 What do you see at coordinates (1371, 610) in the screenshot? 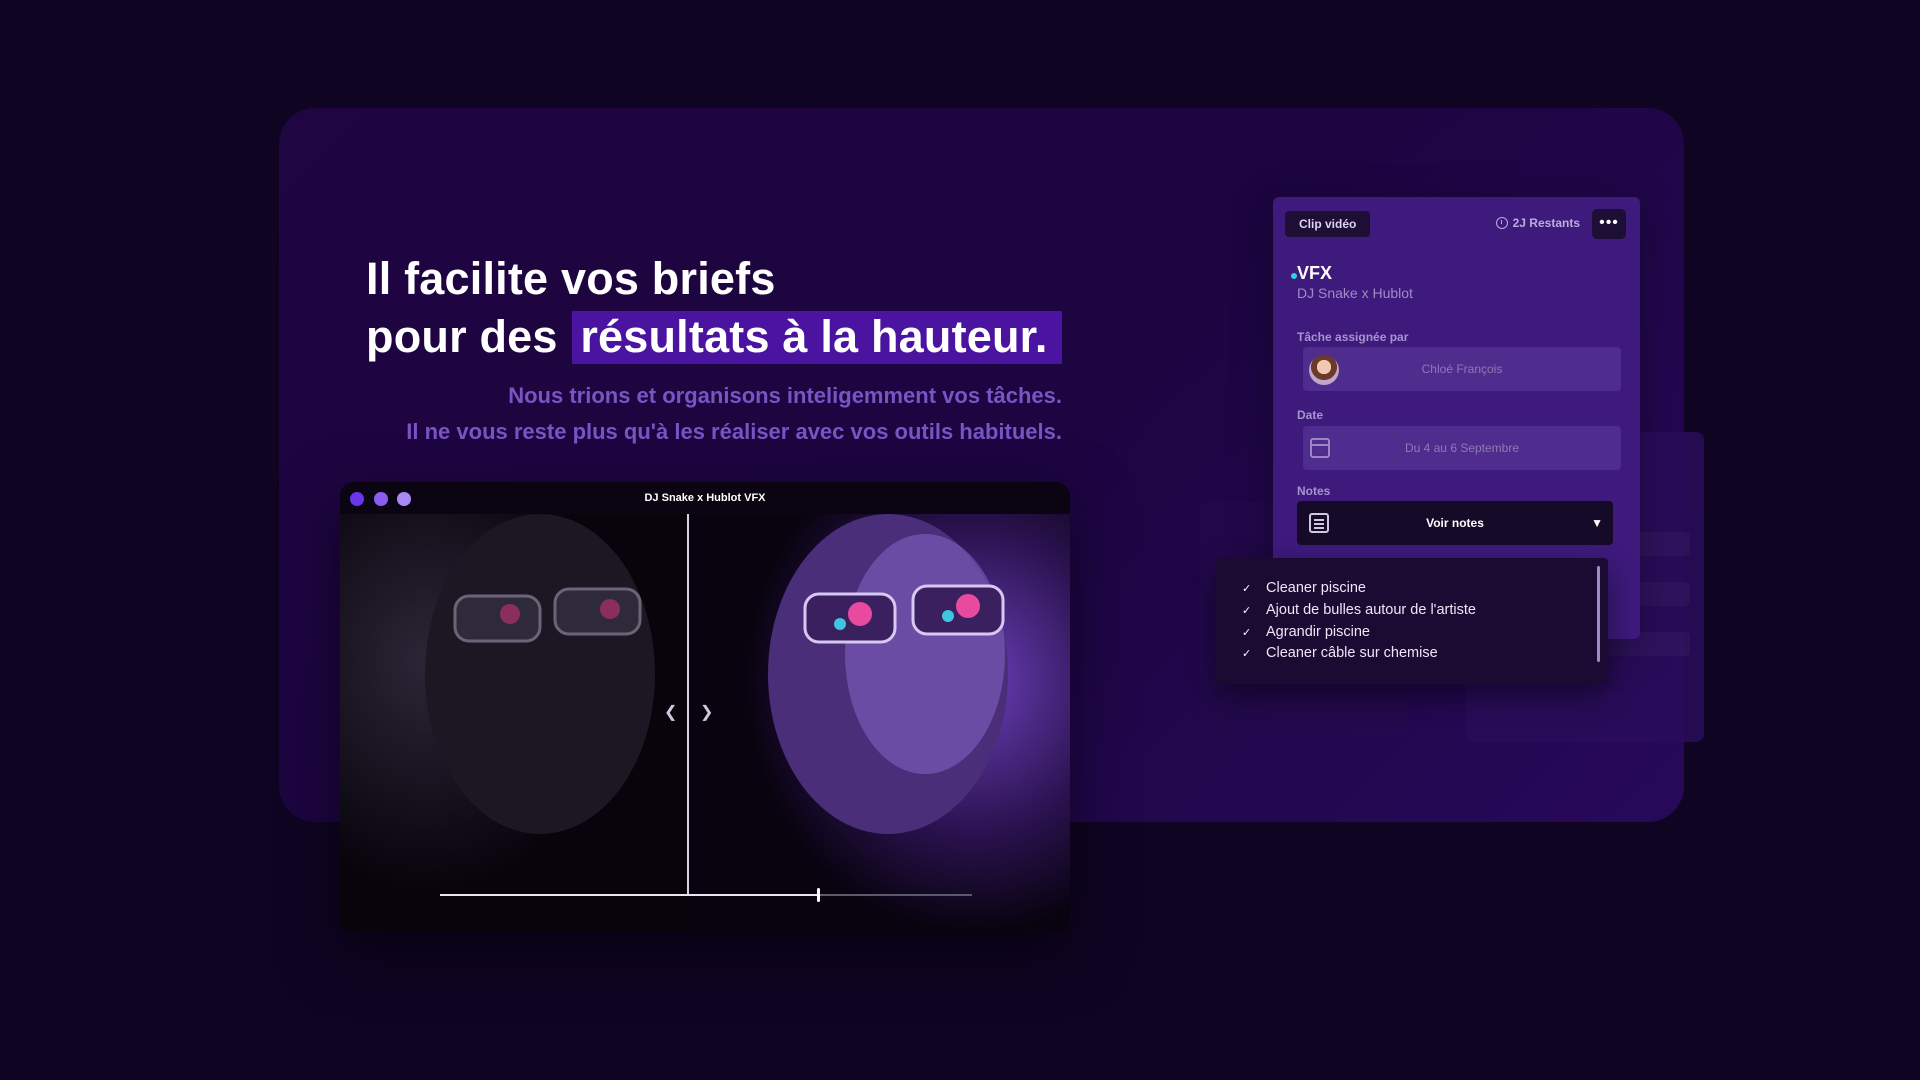
I see `list-item-label: Ajout de bulles autour de l'artiste` at bounding box center [1371, 610].